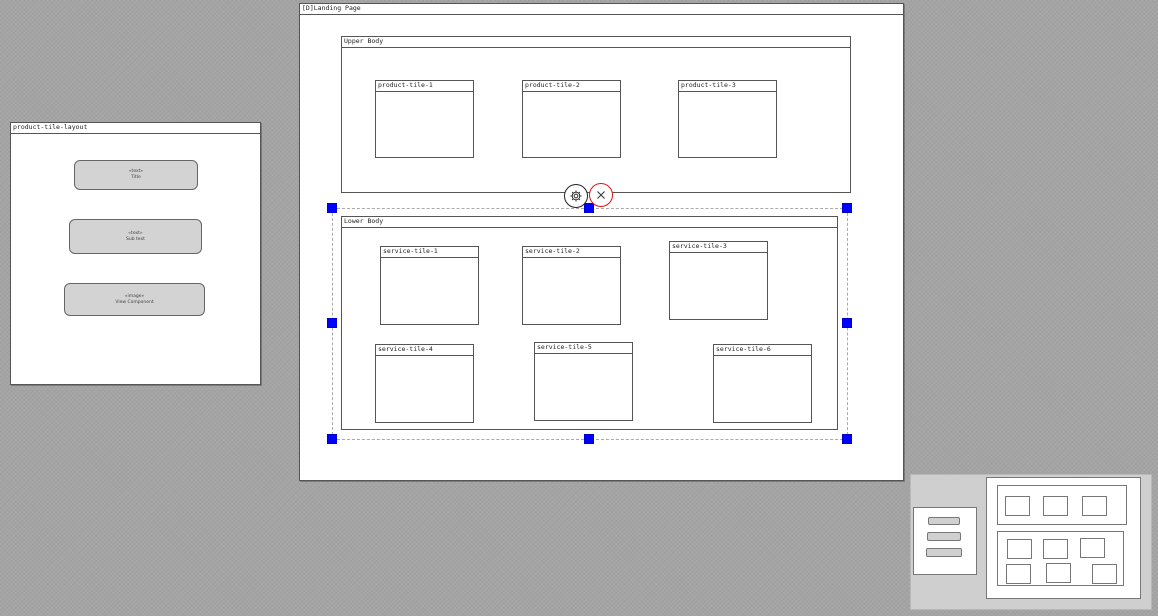  What do you see at coordinates (571, 252) in the screenshot?
I see `tile-title: service-tile-2` at bounding box center [571, 252].